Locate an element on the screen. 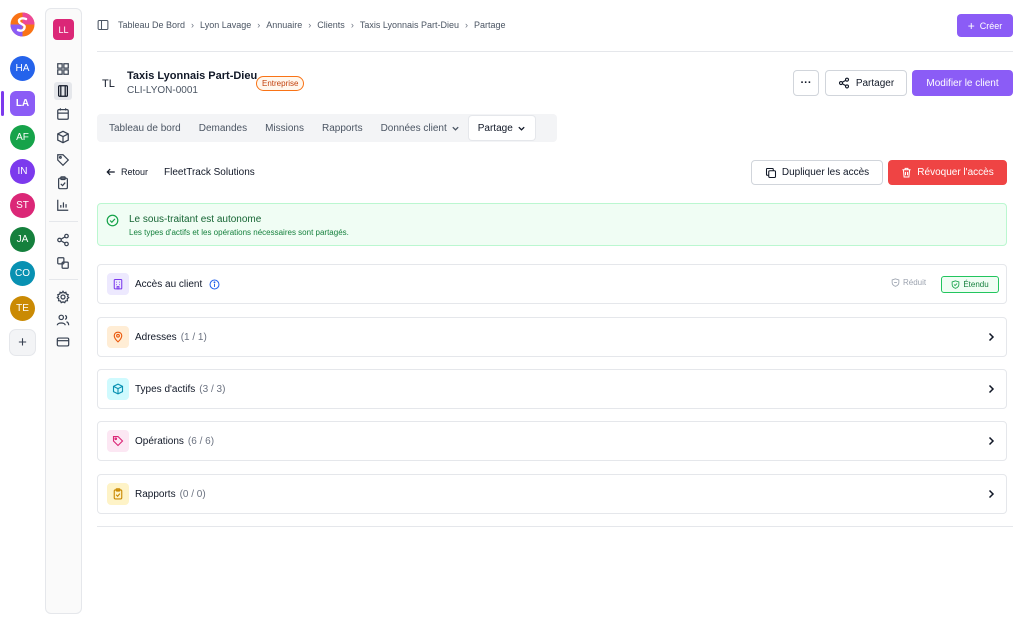  org-badge: LL is located at coordinates (63, 29).